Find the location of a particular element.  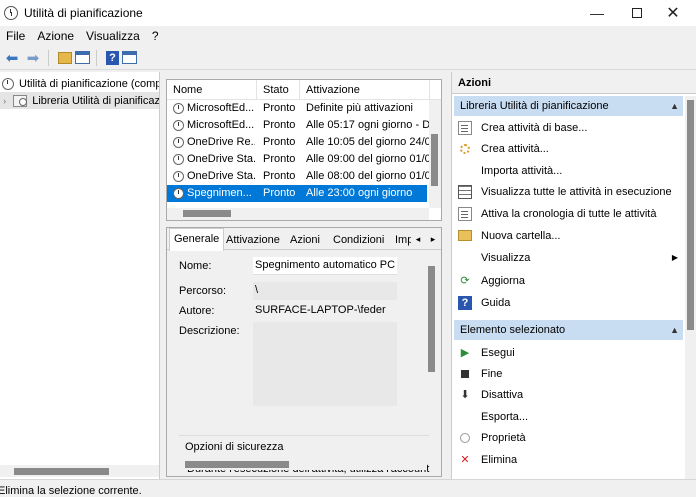

task-scheduler-app-icon is located at coordinates (11, 13).